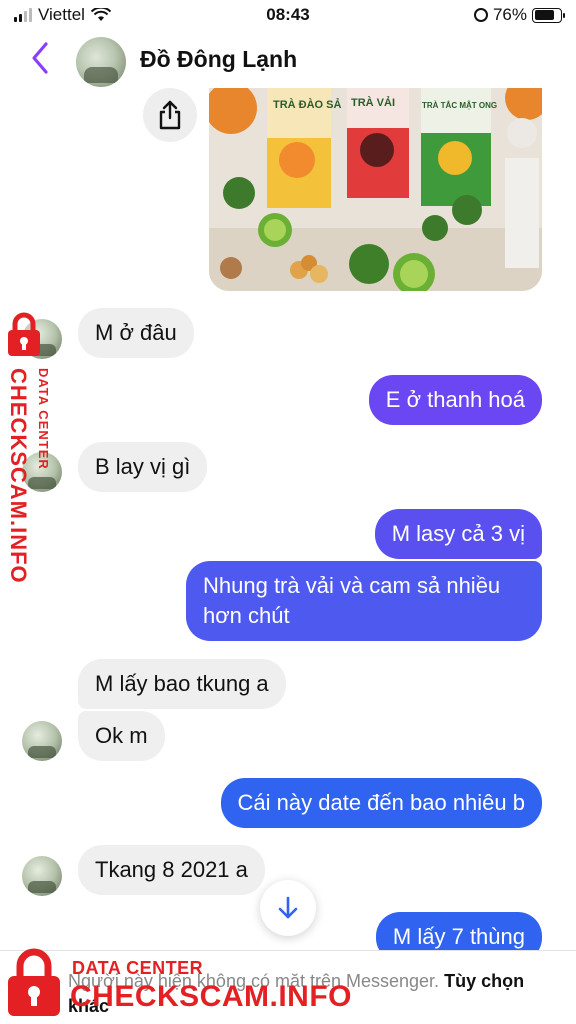  What do you see at coordinates (121, 736) in the screenshot?
I see `message-bubble-incoming: Ok m` at bounding box center [121, 736].